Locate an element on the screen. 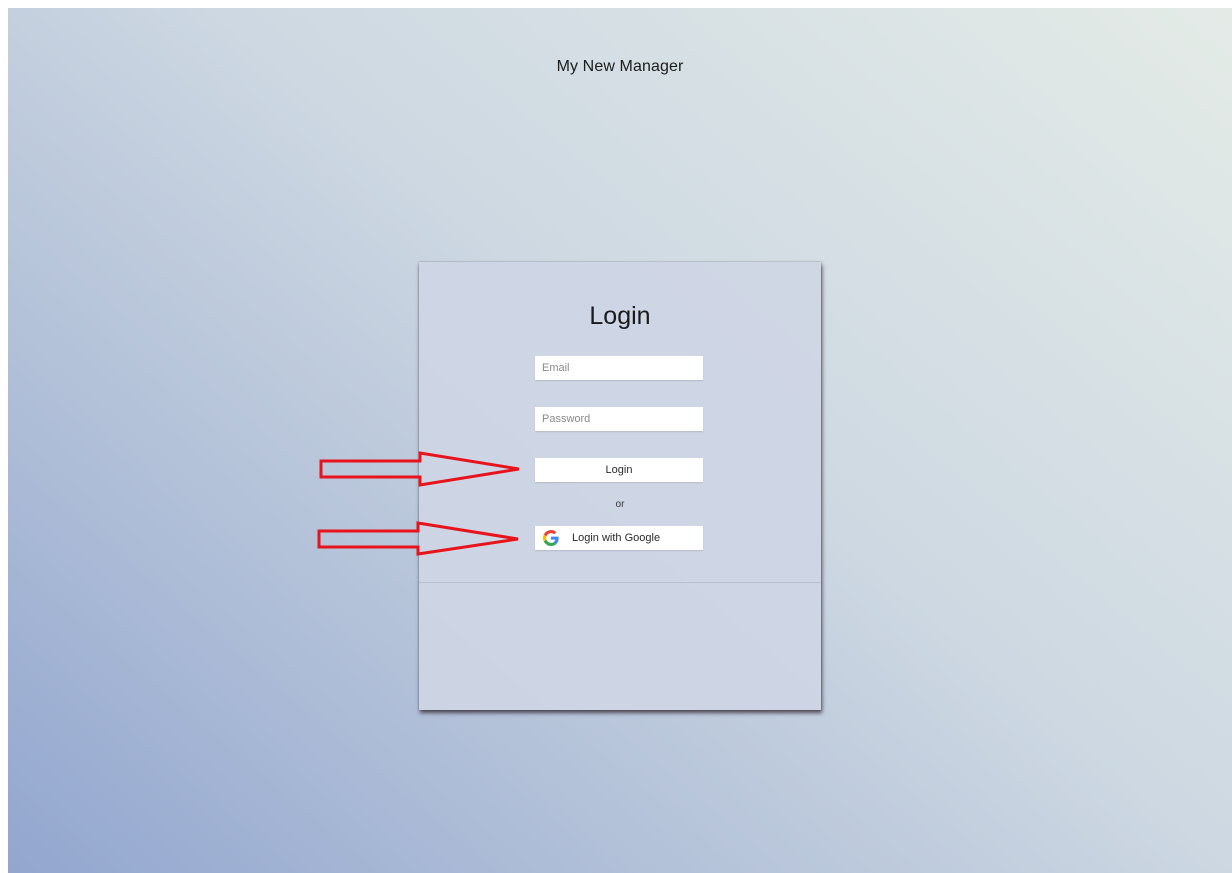  app-title: My New Manager is located at coordinates (620, 66).